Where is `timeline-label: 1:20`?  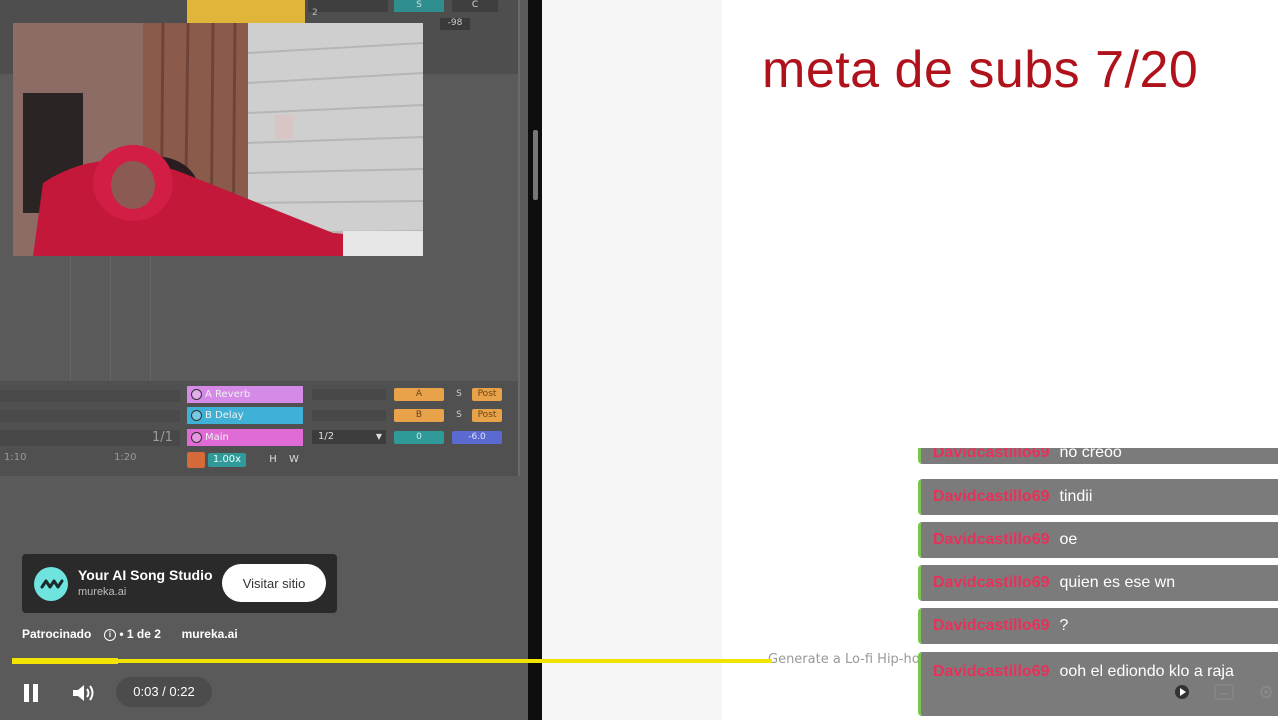
timeline-label: 1:20 is located at coordinates (125, 457).